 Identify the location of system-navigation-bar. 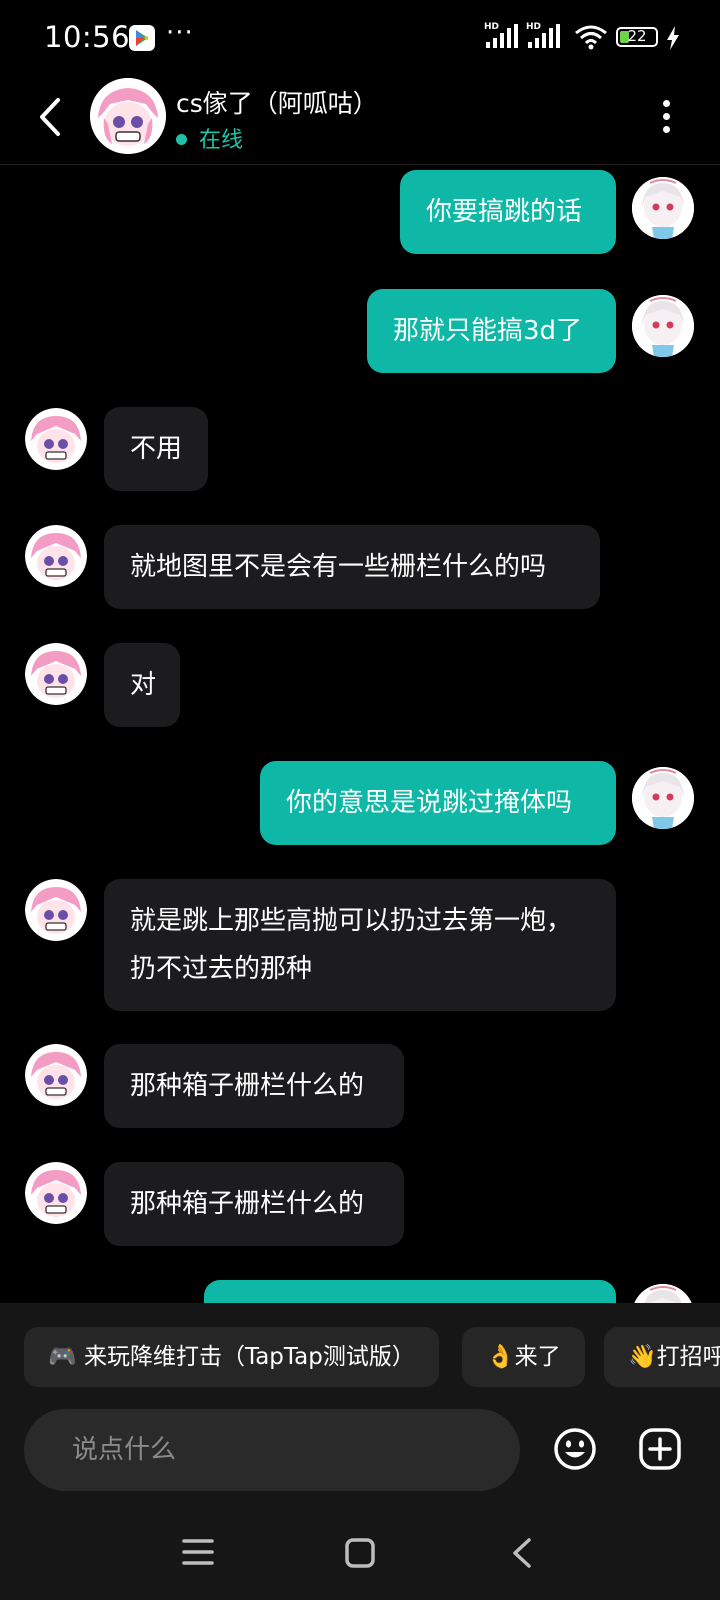
(360, 1551).